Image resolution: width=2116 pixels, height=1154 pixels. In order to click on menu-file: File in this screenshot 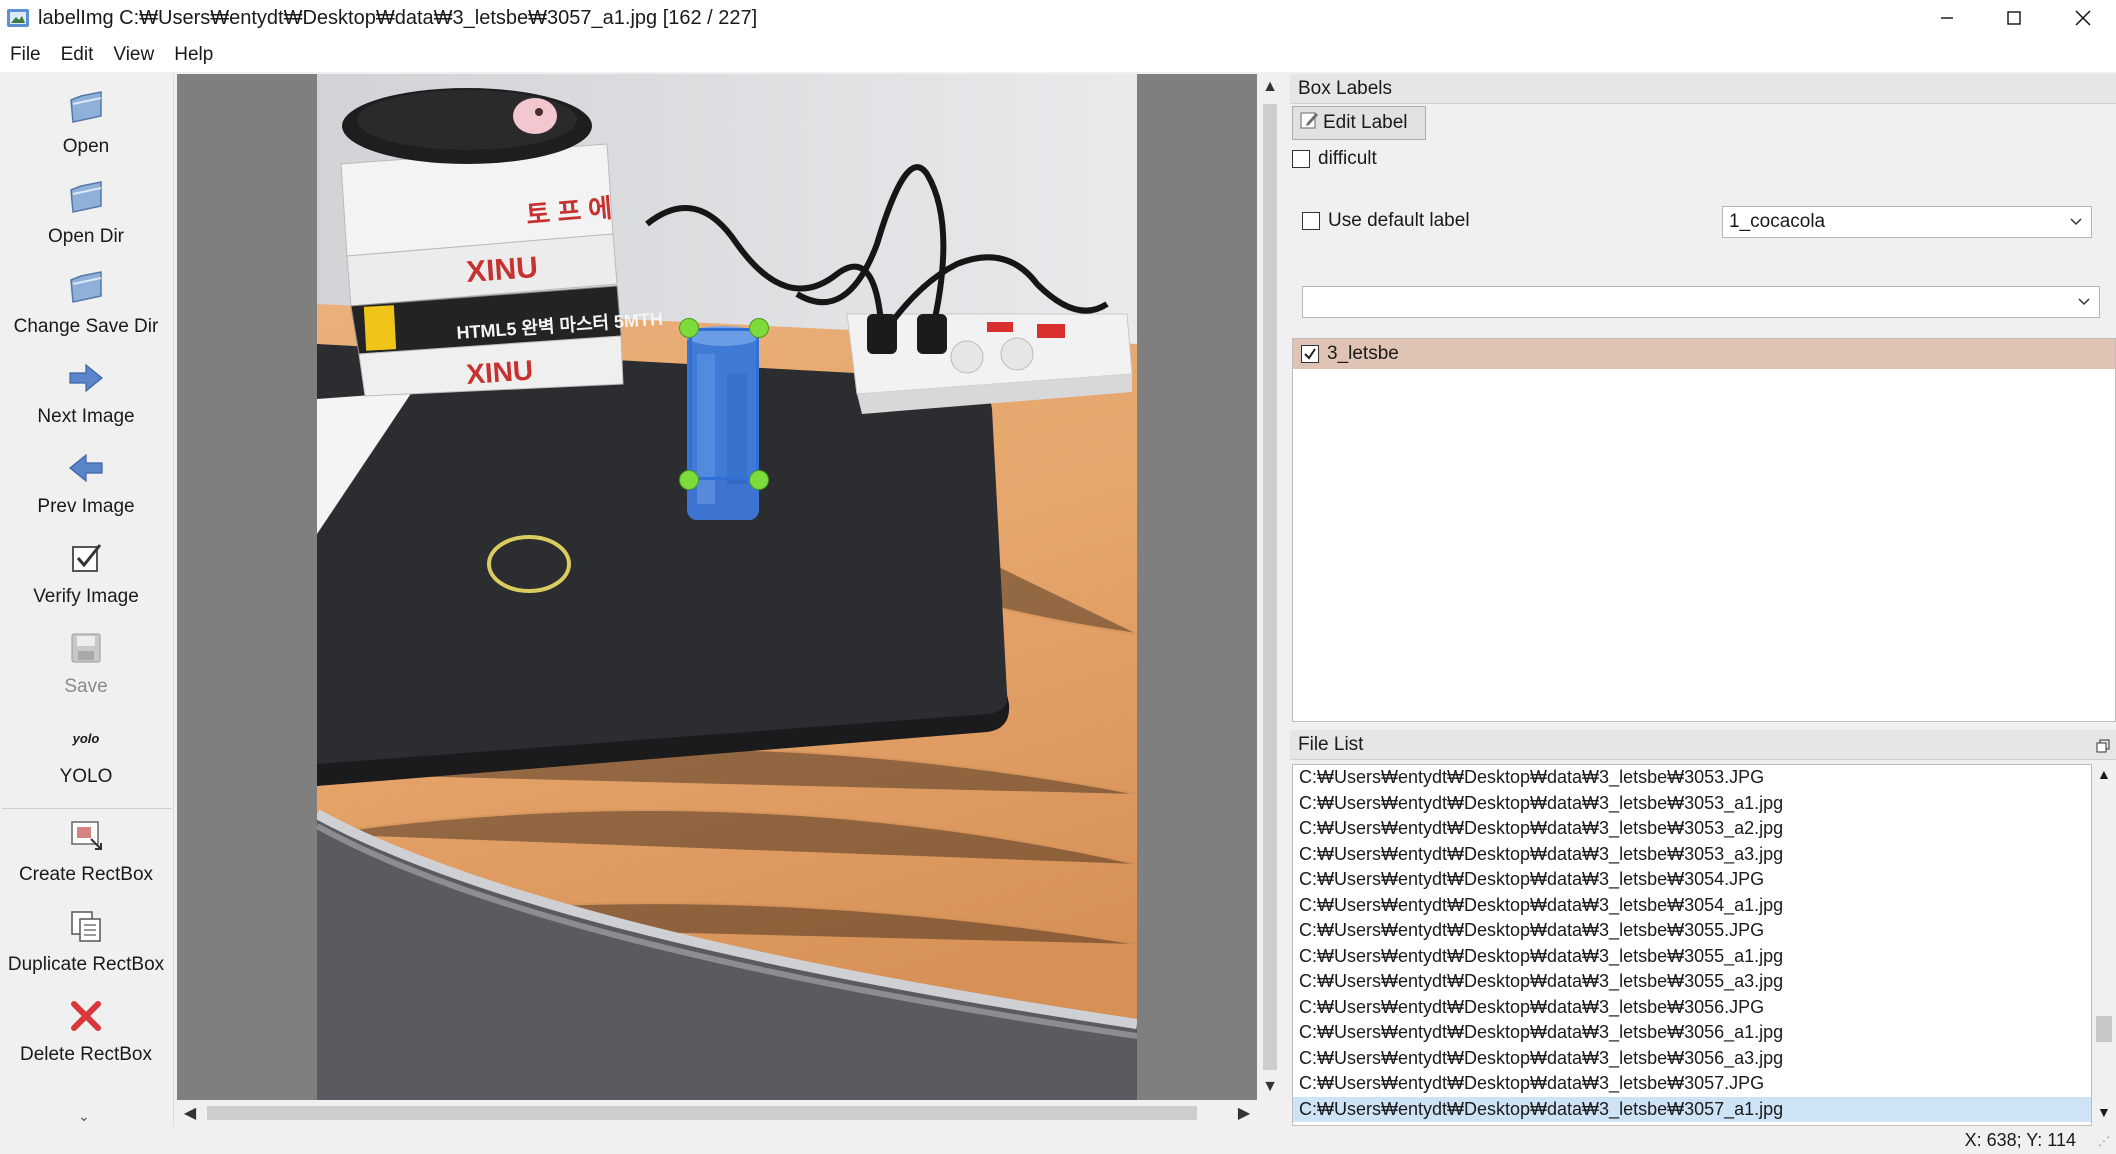, I will do `click(25, 55)`.